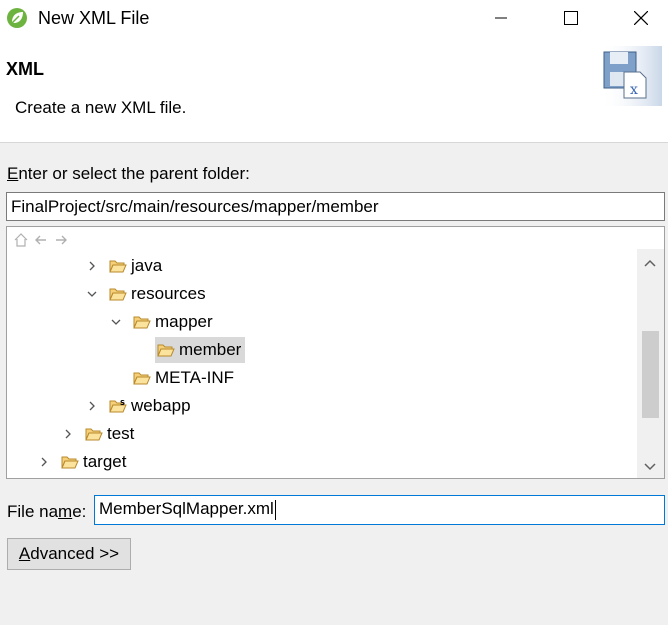  I want to click on wizard-title: XML, so click(25, 69).